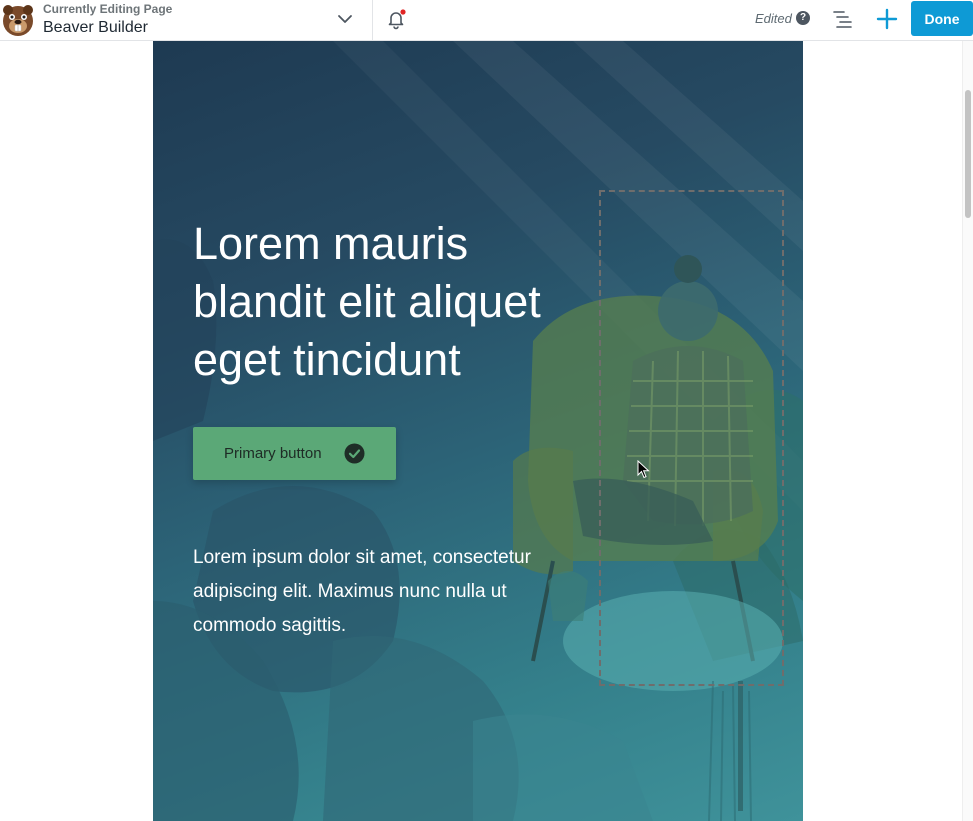 The width and height of the screenshot is (973, 821). Describe the element at coordinates (345, 19) in the screenshot. I see `chevron-down-icon` at that location.